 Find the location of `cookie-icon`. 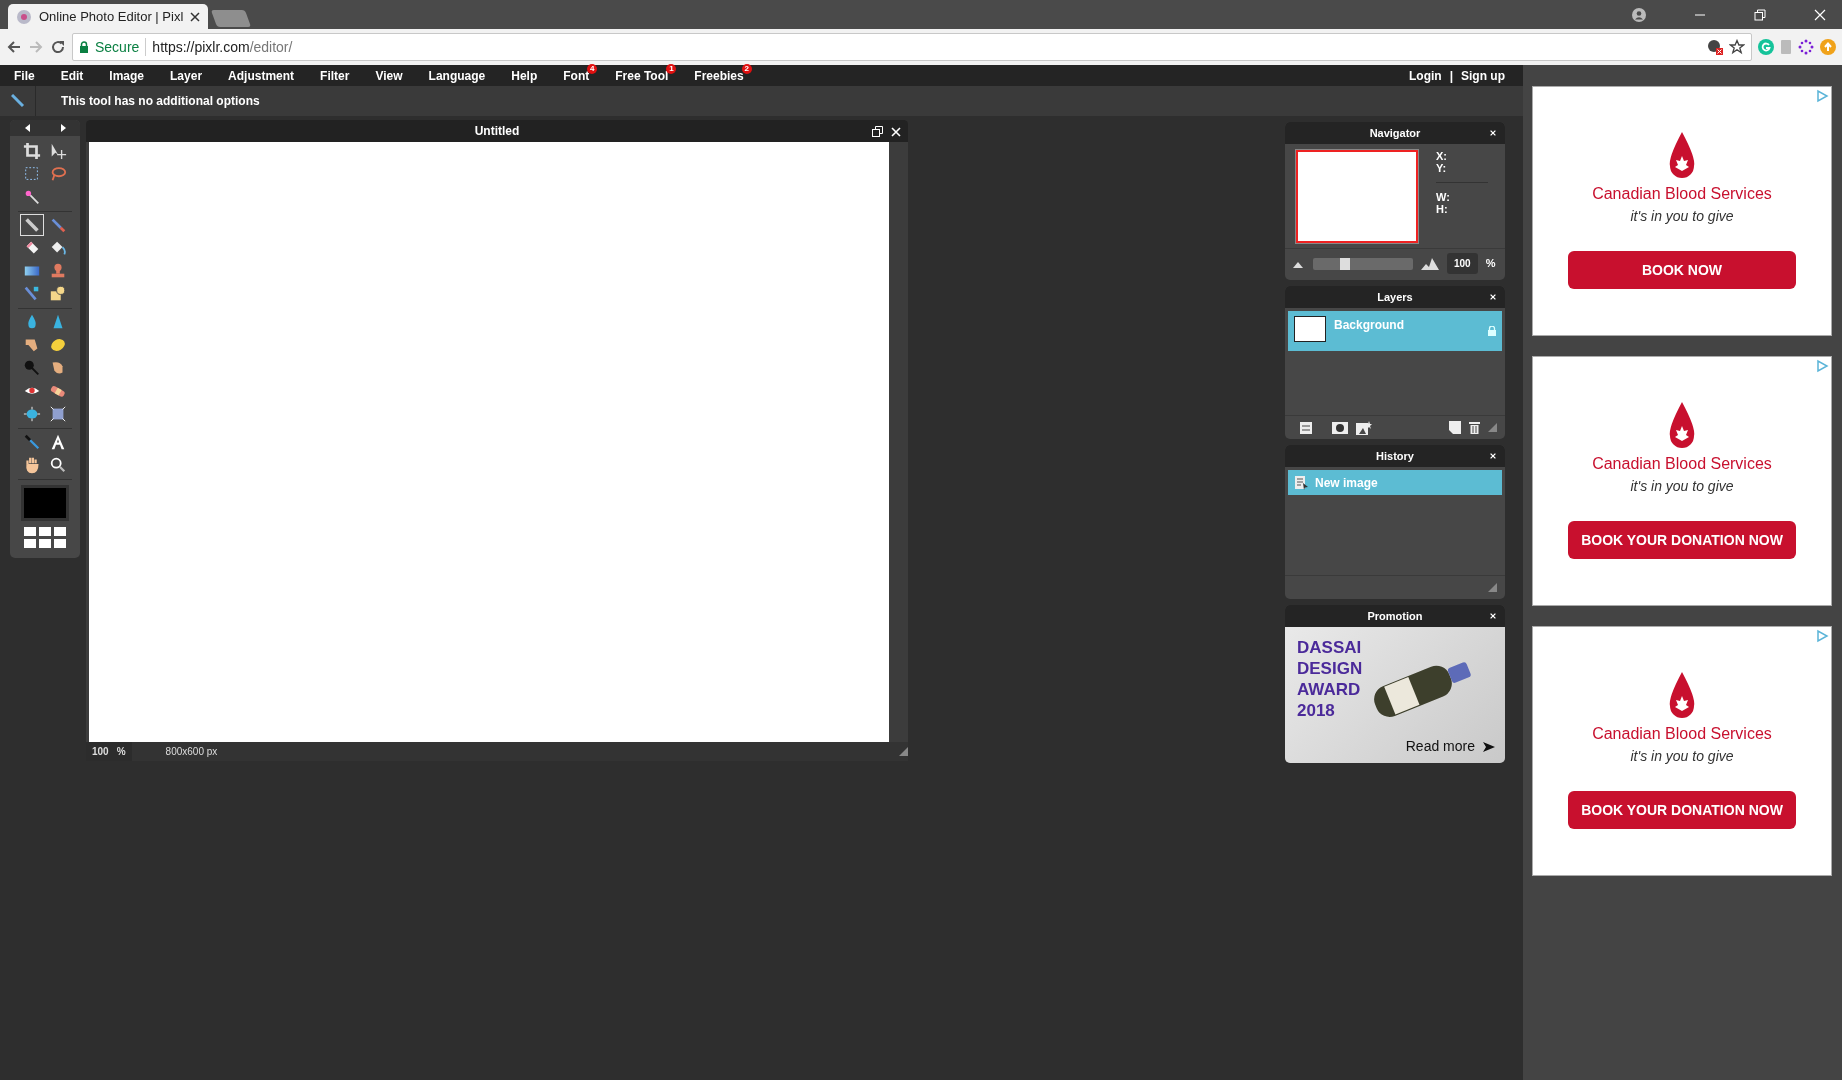

cookie-icon is located at coordinates (1715, 47).